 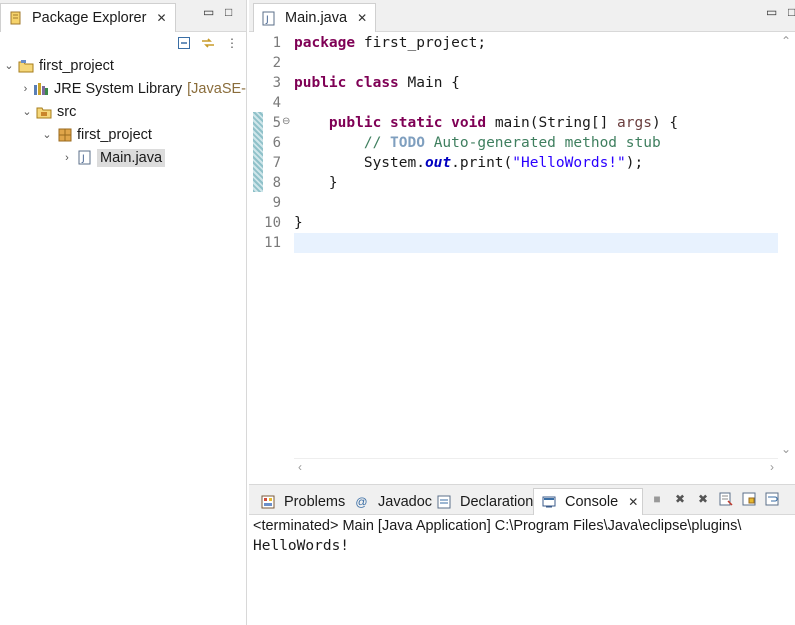 What do you see at coordinates (184, 43) in the screenshot?
I see `collapse-all-icon` at bounding box center [184, 43].